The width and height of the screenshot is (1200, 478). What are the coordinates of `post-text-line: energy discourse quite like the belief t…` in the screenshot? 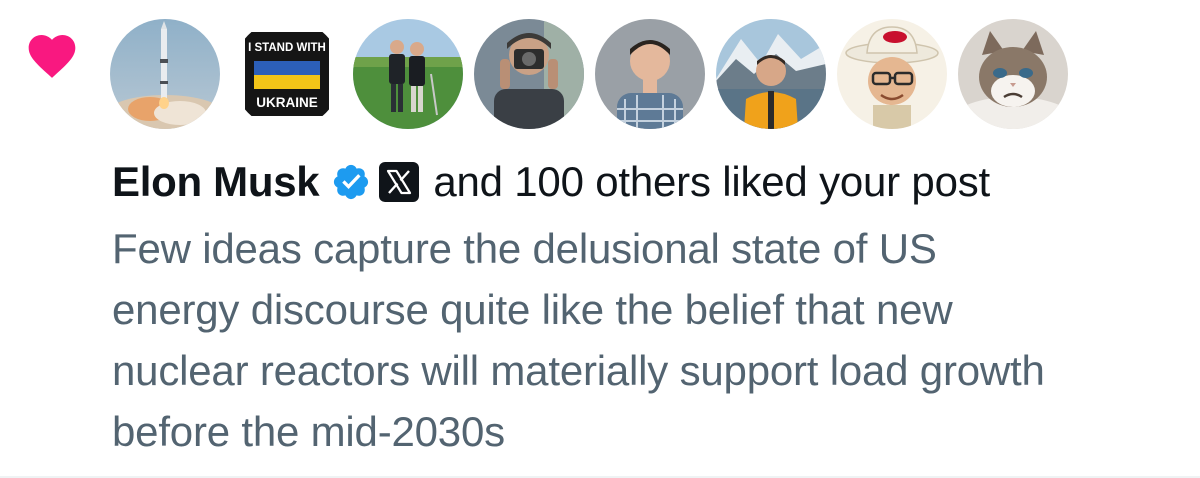 It's located at (532, 309).